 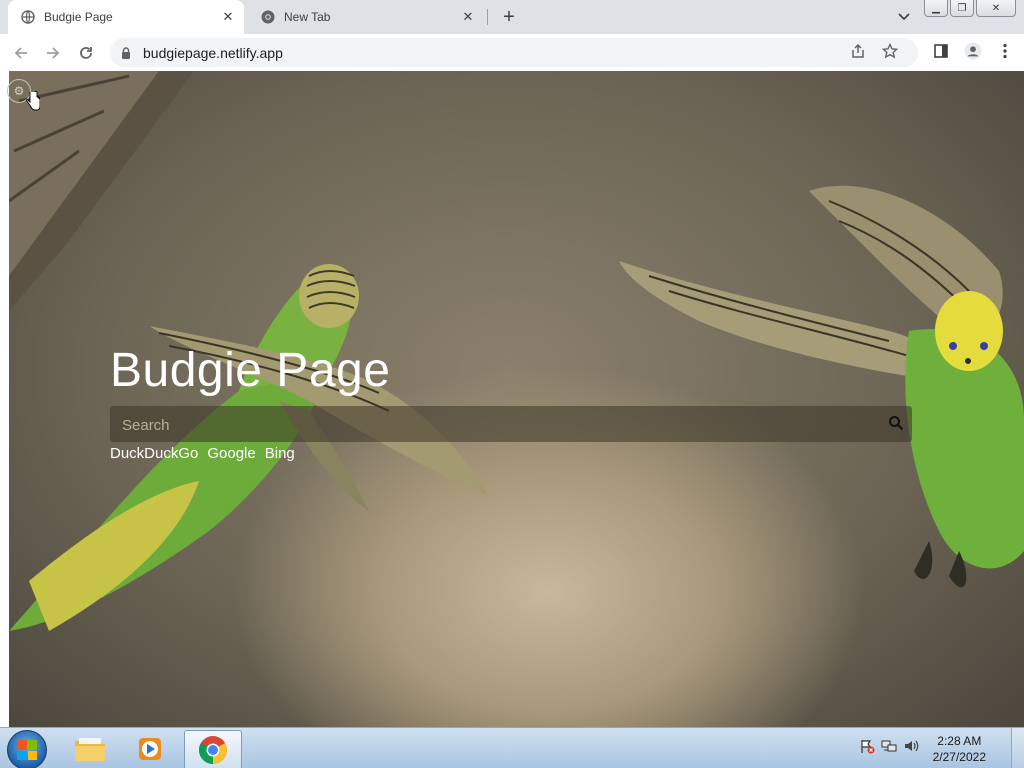 What do you see at coordinates (897, 424) in the screenshot?
I see `search-icon` at bounding box center [897, 424].